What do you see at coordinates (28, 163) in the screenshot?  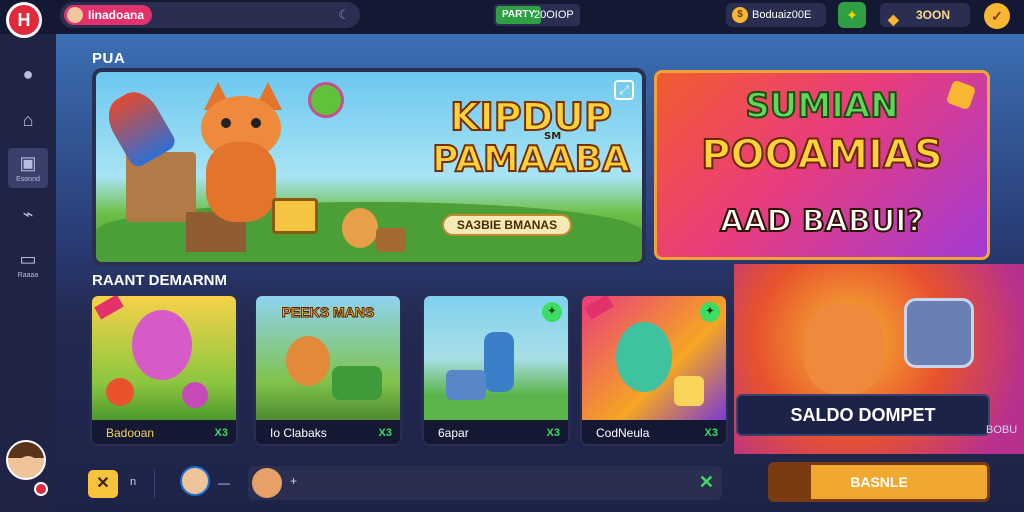 I see `chart-icon: ▣` at bounding box center [28, 163].